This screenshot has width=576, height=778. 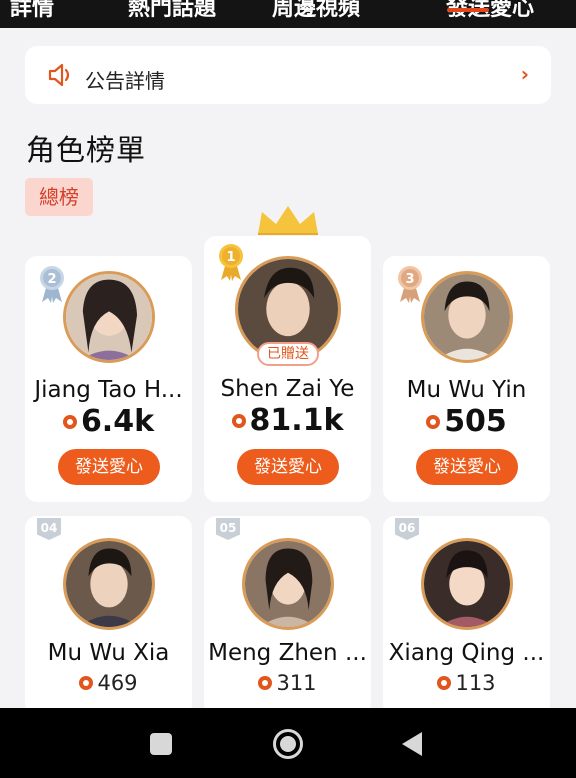 I want to click on character-card-rank-6: 06 Xiang Qing ... 113, so click(x=466, y=616).